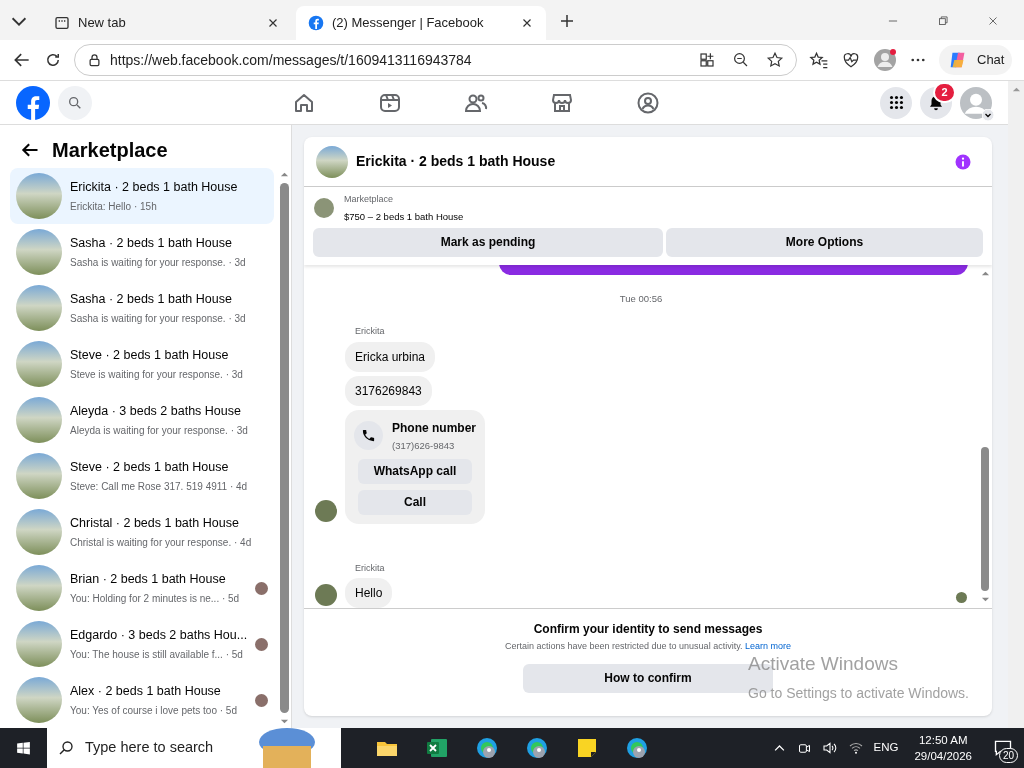 This screenshot has height=768, width=1024. What do you see at coordinates (437, 748) in the screenshot?
I see `spreadsheet-icon` at bounding box center [437, 748].